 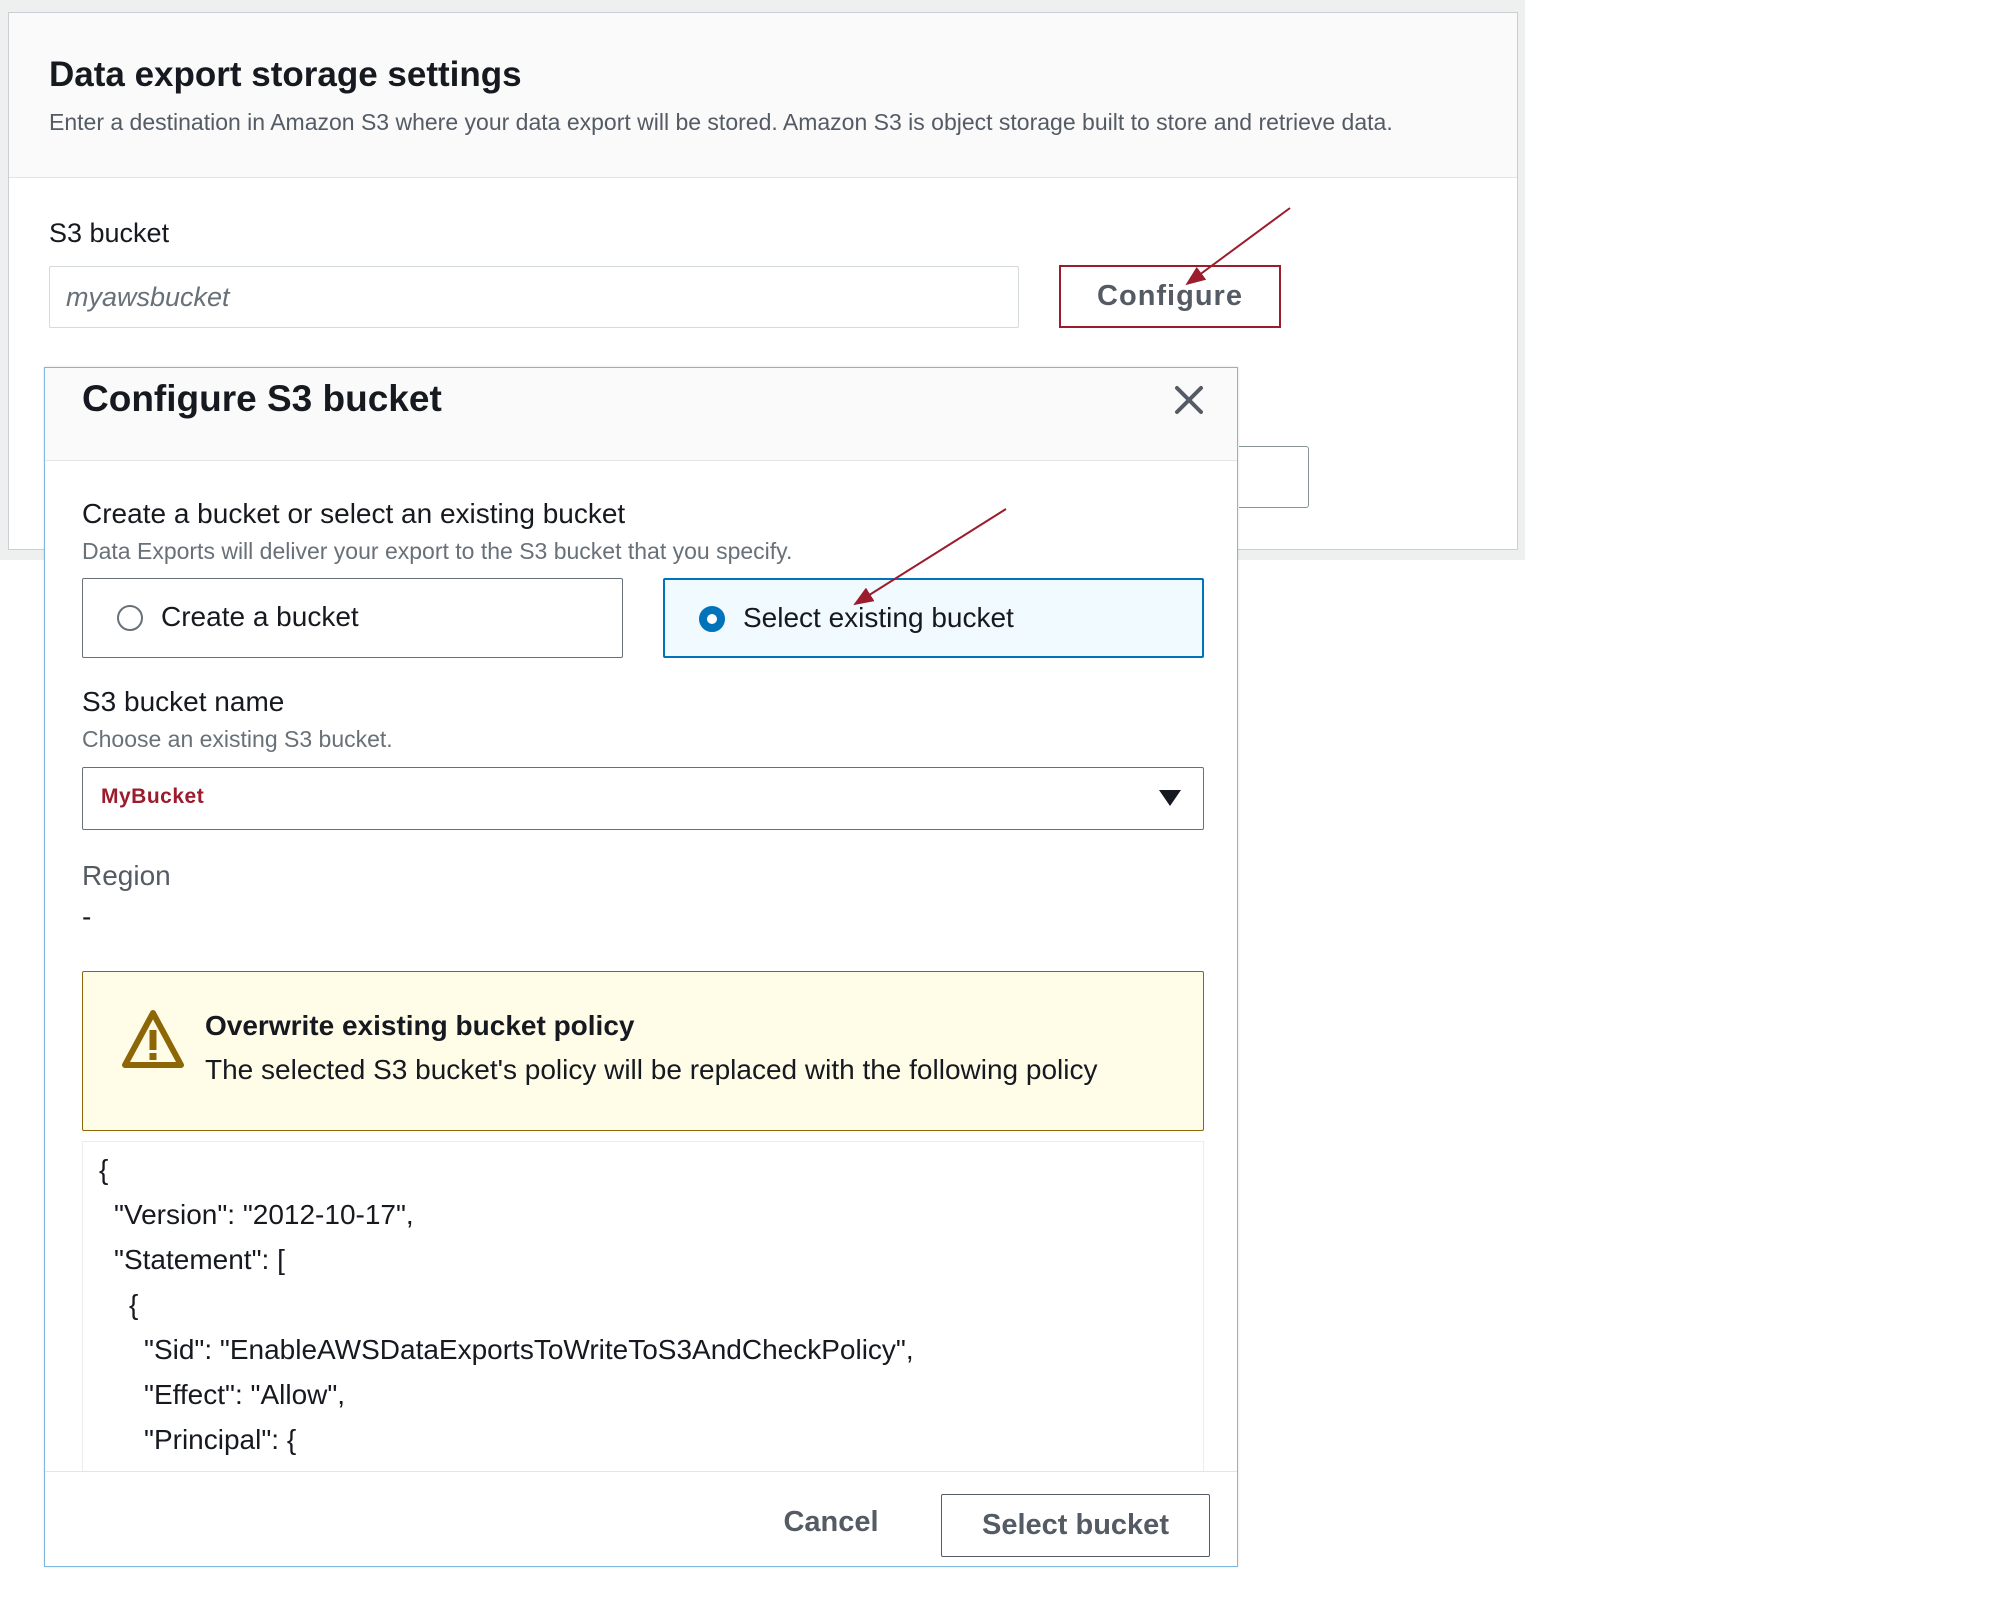 I want to click on region-label: Region, so click(x=126, y=875).